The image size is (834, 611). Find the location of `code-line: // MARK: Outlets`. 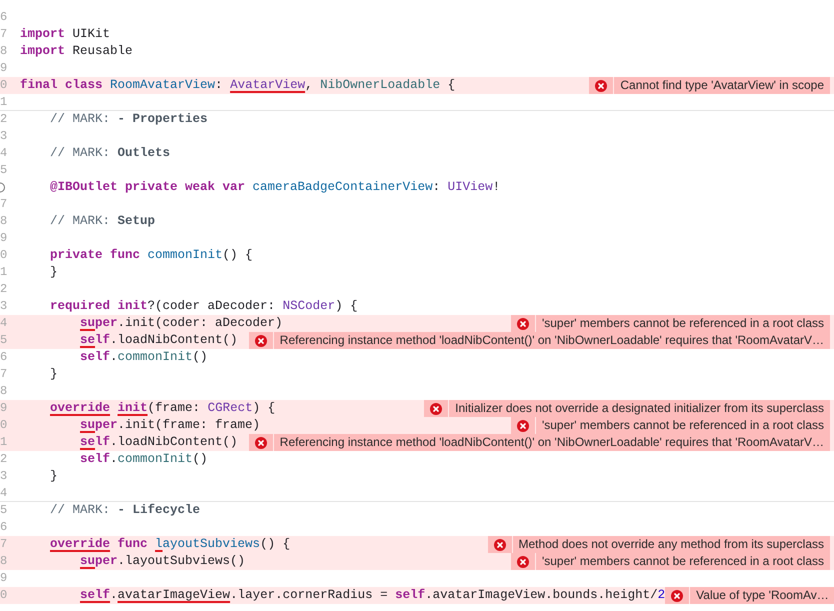

code-line: // MARK: Outlets is located at coordinates (110, 153).